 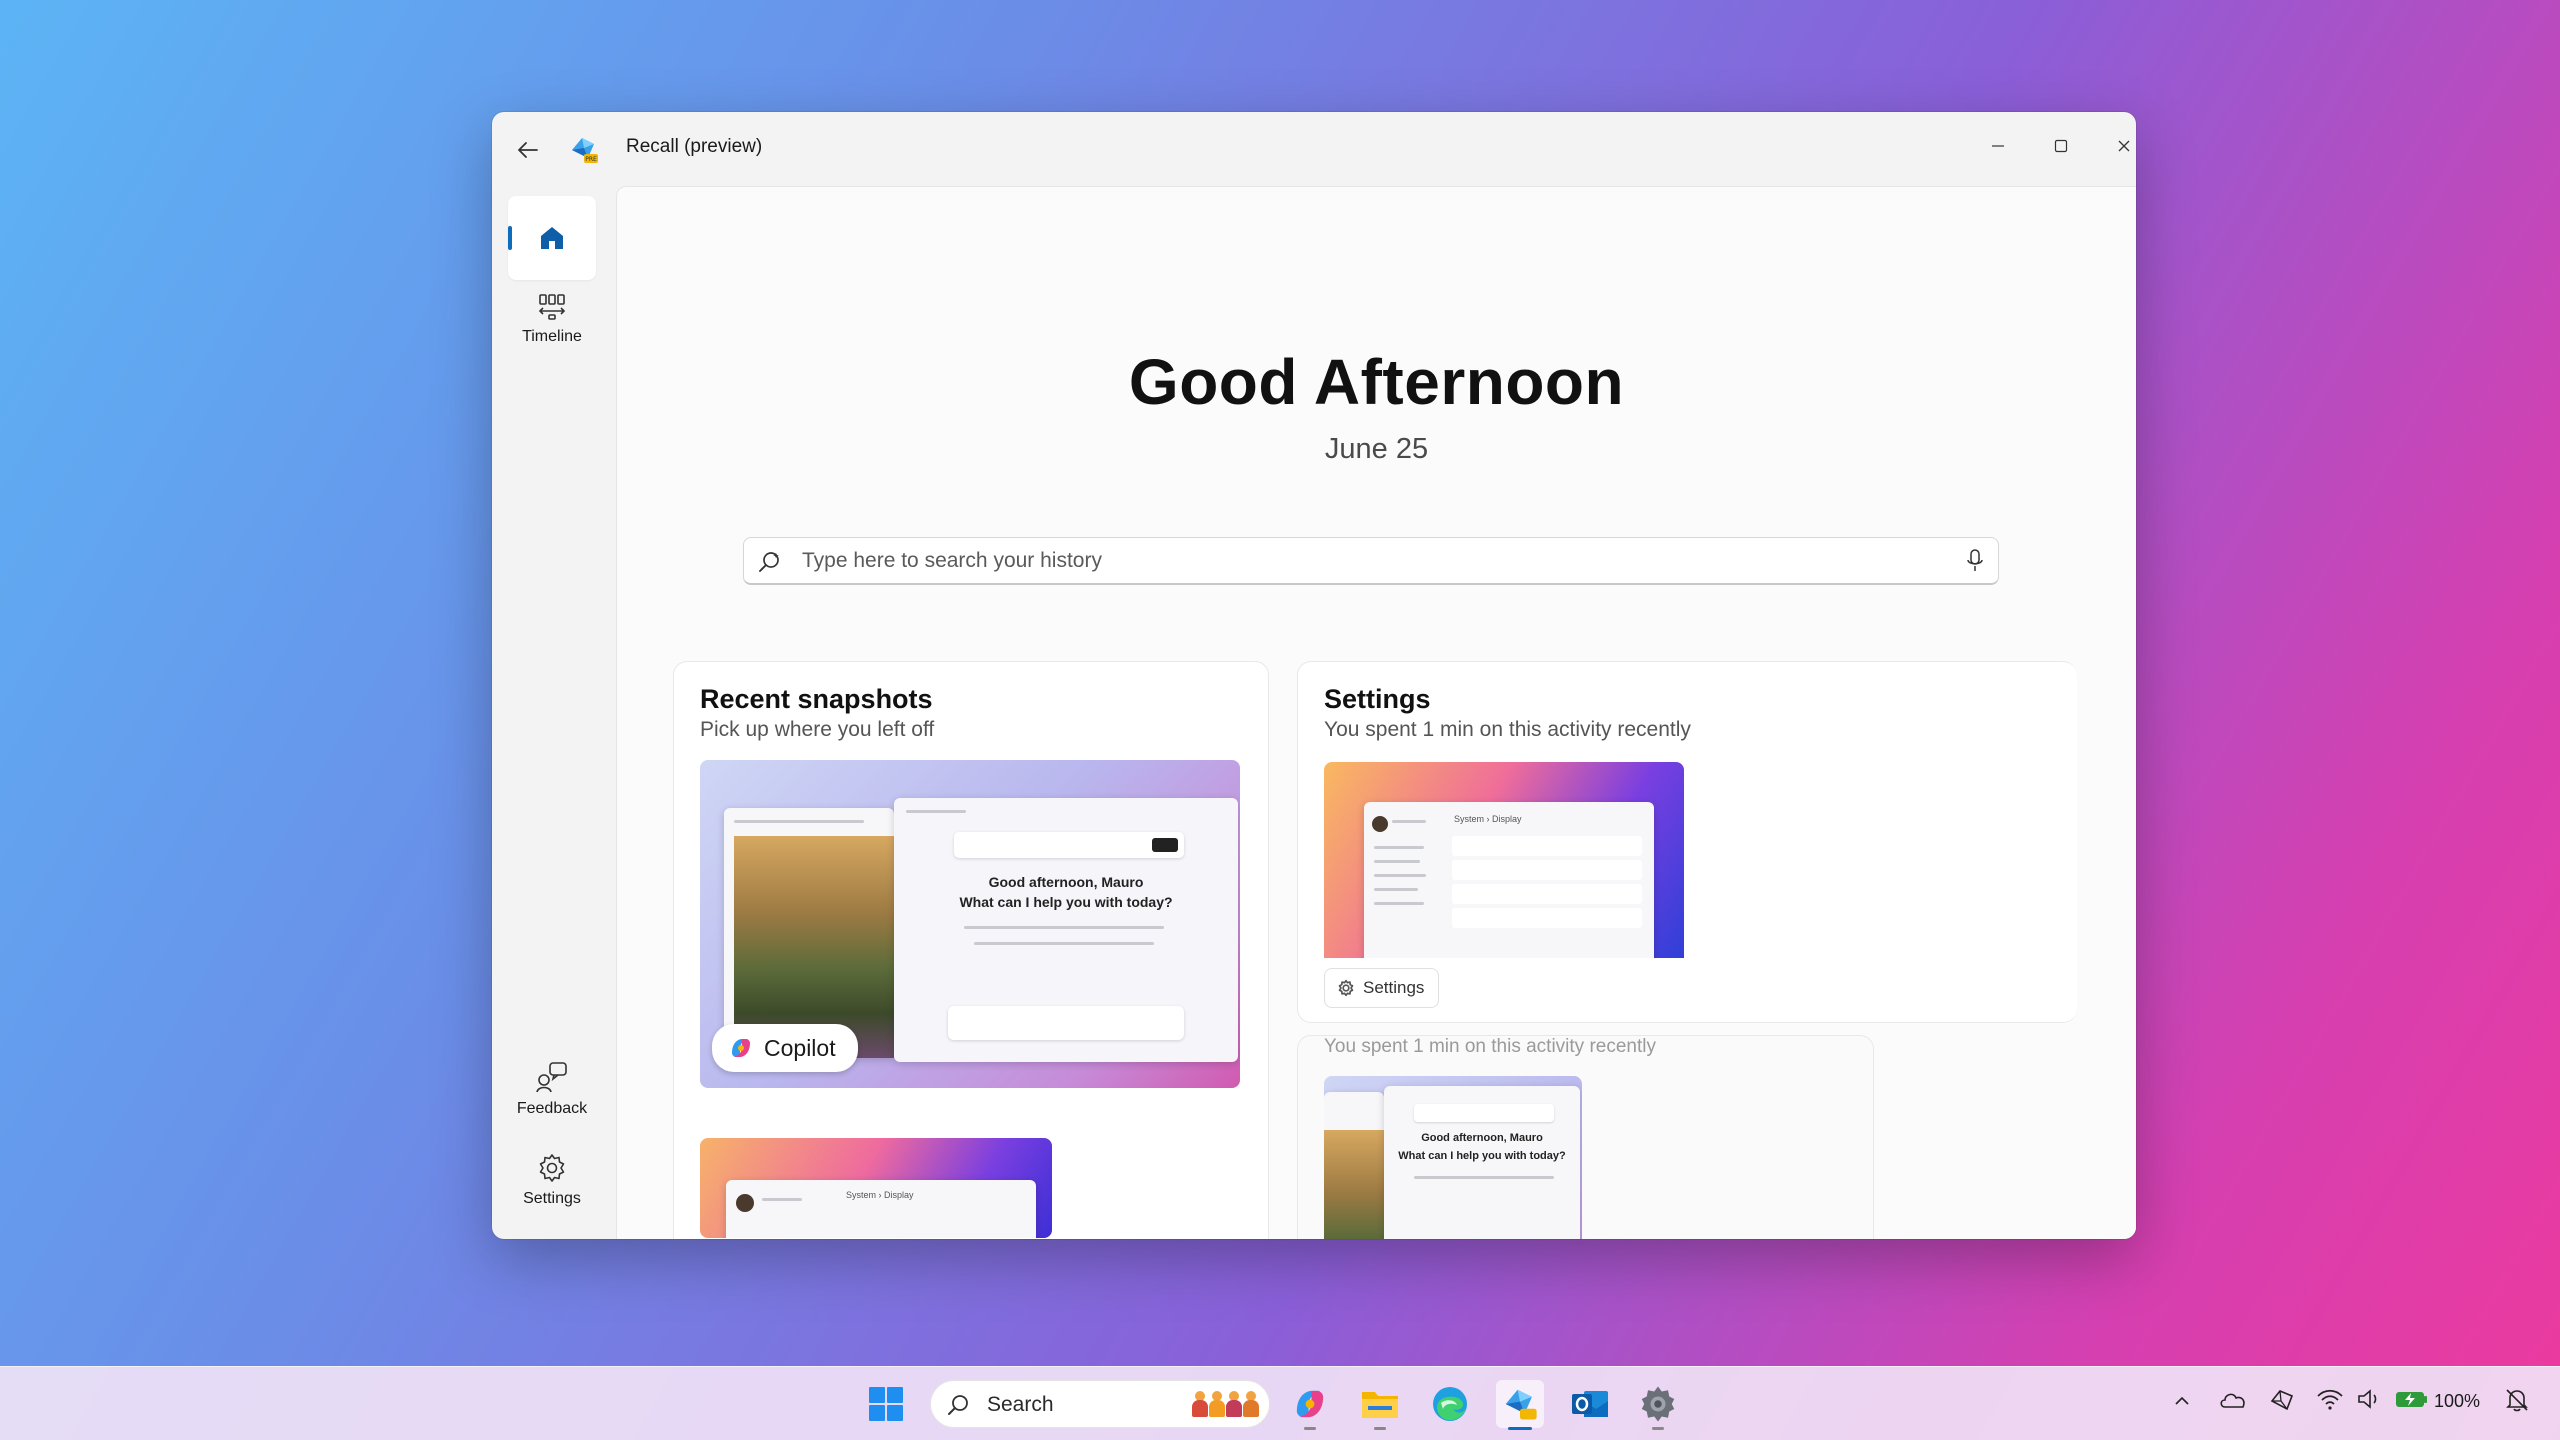 I want to click on taskbar-edge, so click(x=1450, y=1404).